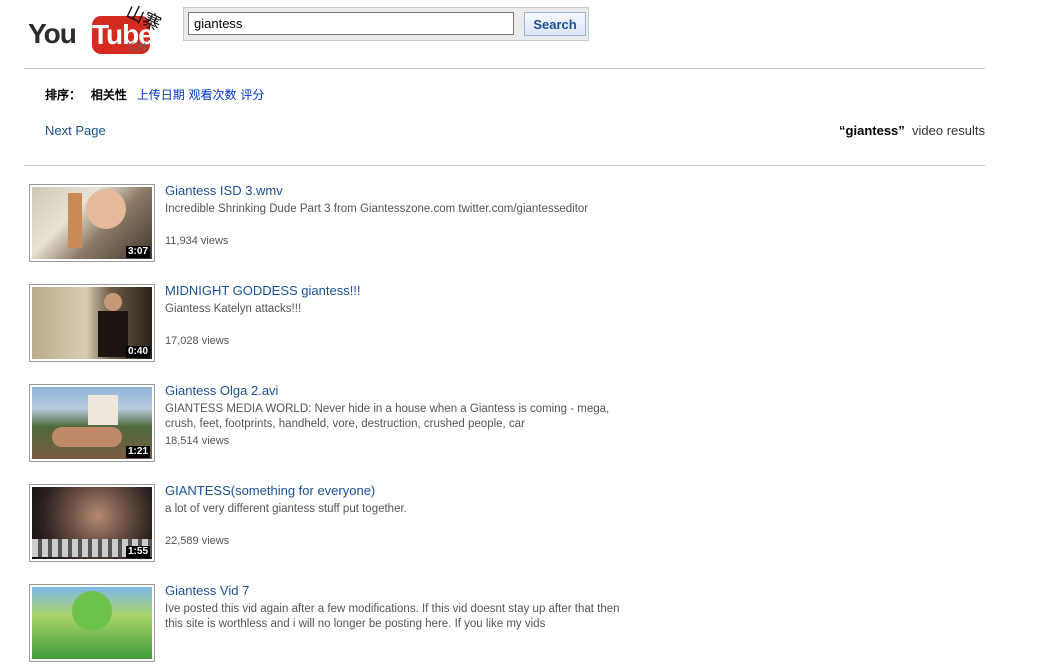 This screenshot has height=664, width=1060. Describe the element at coordinates (221, 390) in the screenshot. I see `video-title-link: Giantess Olga 2.avi` at that location.